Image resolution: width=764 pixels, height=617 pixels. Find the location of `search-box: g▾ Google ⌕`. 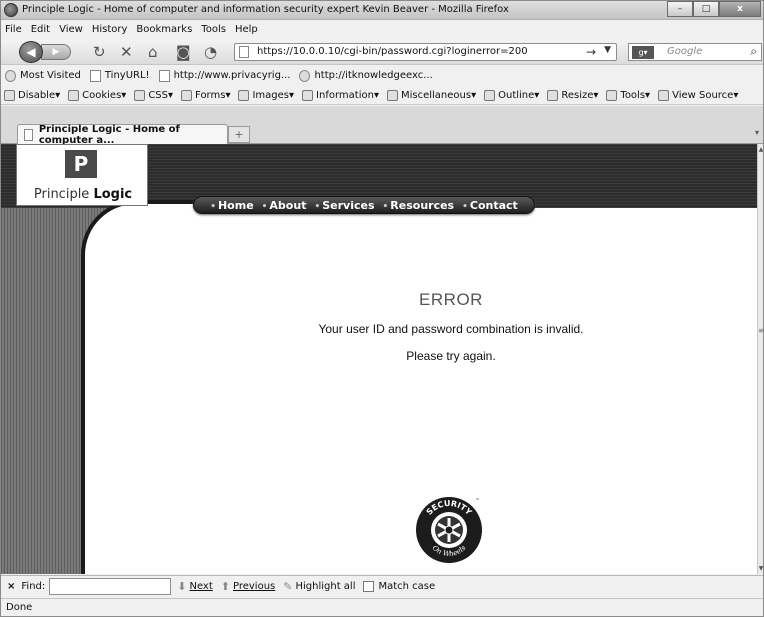

search-box: g▾ Google ⌕ is located at coordinates (695, 52).